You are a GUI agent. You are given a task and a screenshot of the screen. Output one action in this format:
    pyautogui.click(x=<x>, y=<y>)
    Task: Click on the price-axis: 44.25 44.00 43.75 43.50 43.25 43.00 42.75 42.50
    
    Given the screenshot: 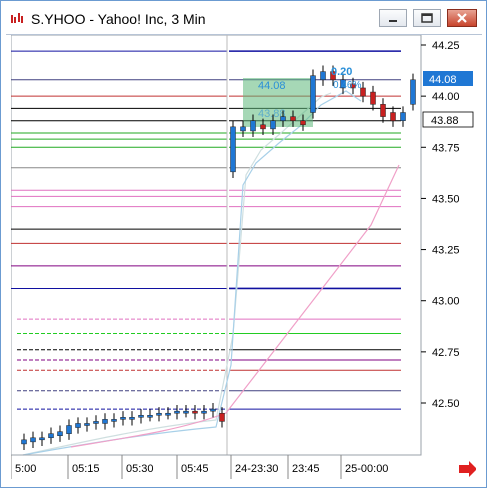 What is the action you would take?
    pyautogui.click(x=440, y=225)
    